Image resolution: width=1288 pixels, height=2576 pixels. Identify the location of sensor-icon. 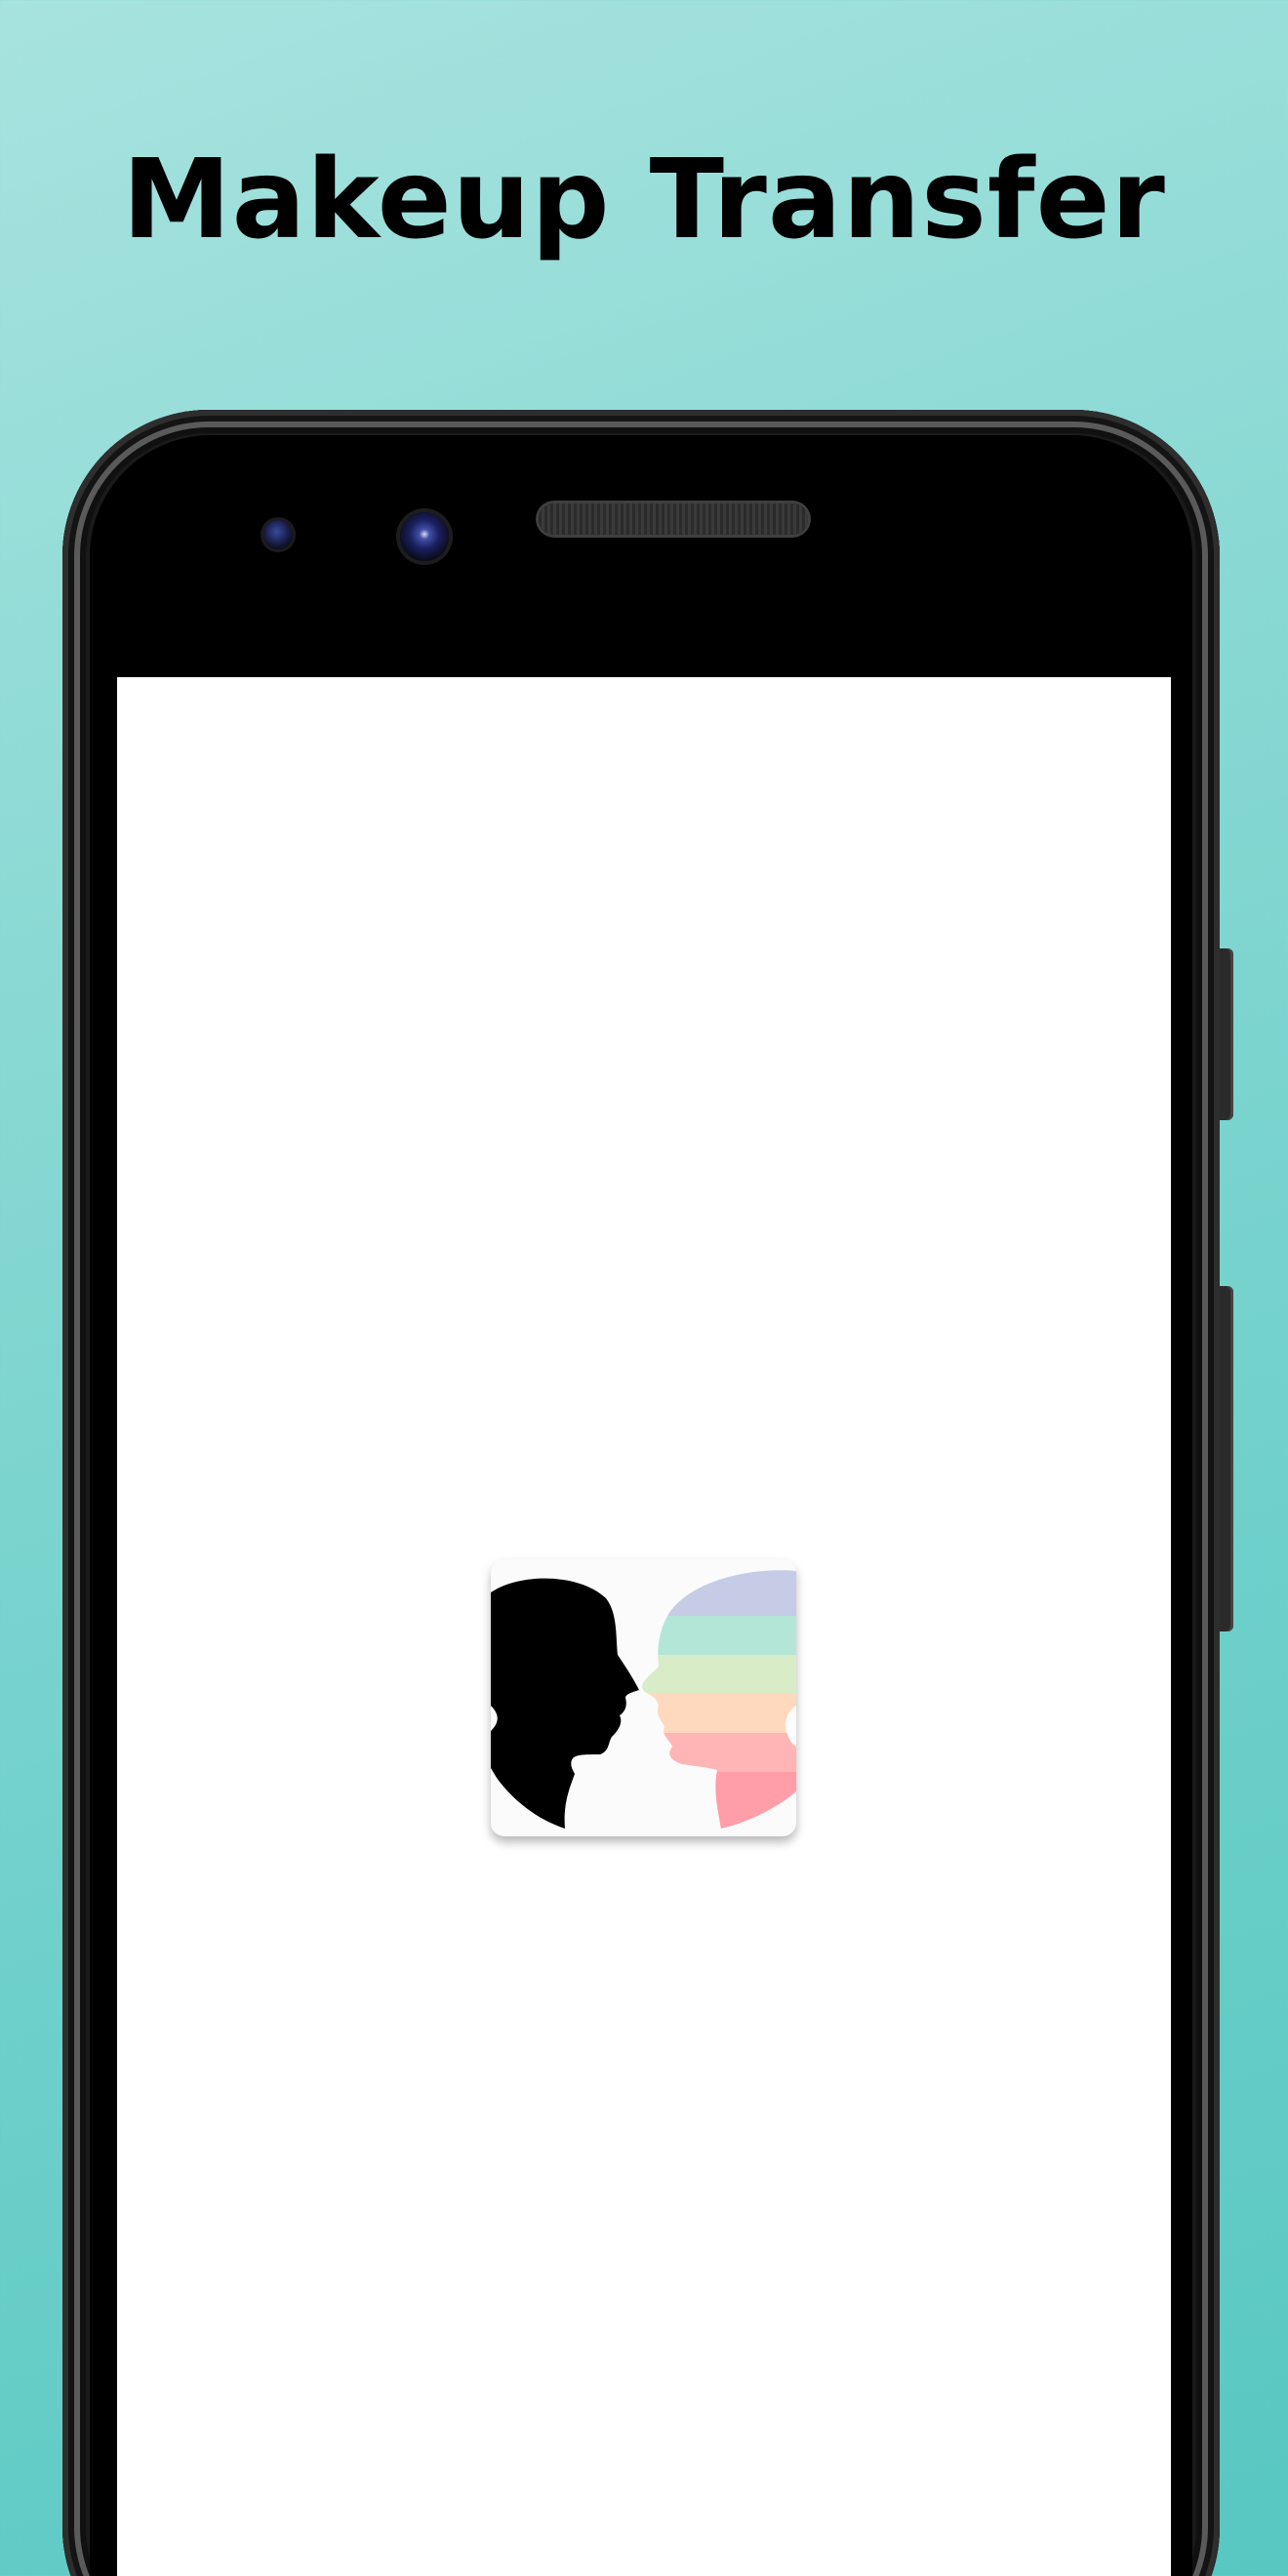
(278, 534).